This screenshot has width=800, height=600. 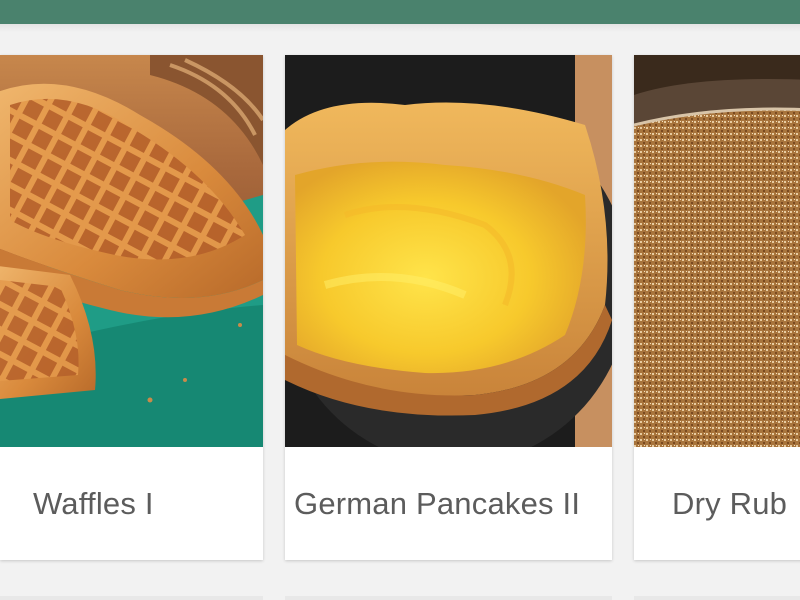 What do you see at coordinates (131, 503) in the screenshot?
I see `recipe-title: Waffles I` at bounding box center [131, 503].